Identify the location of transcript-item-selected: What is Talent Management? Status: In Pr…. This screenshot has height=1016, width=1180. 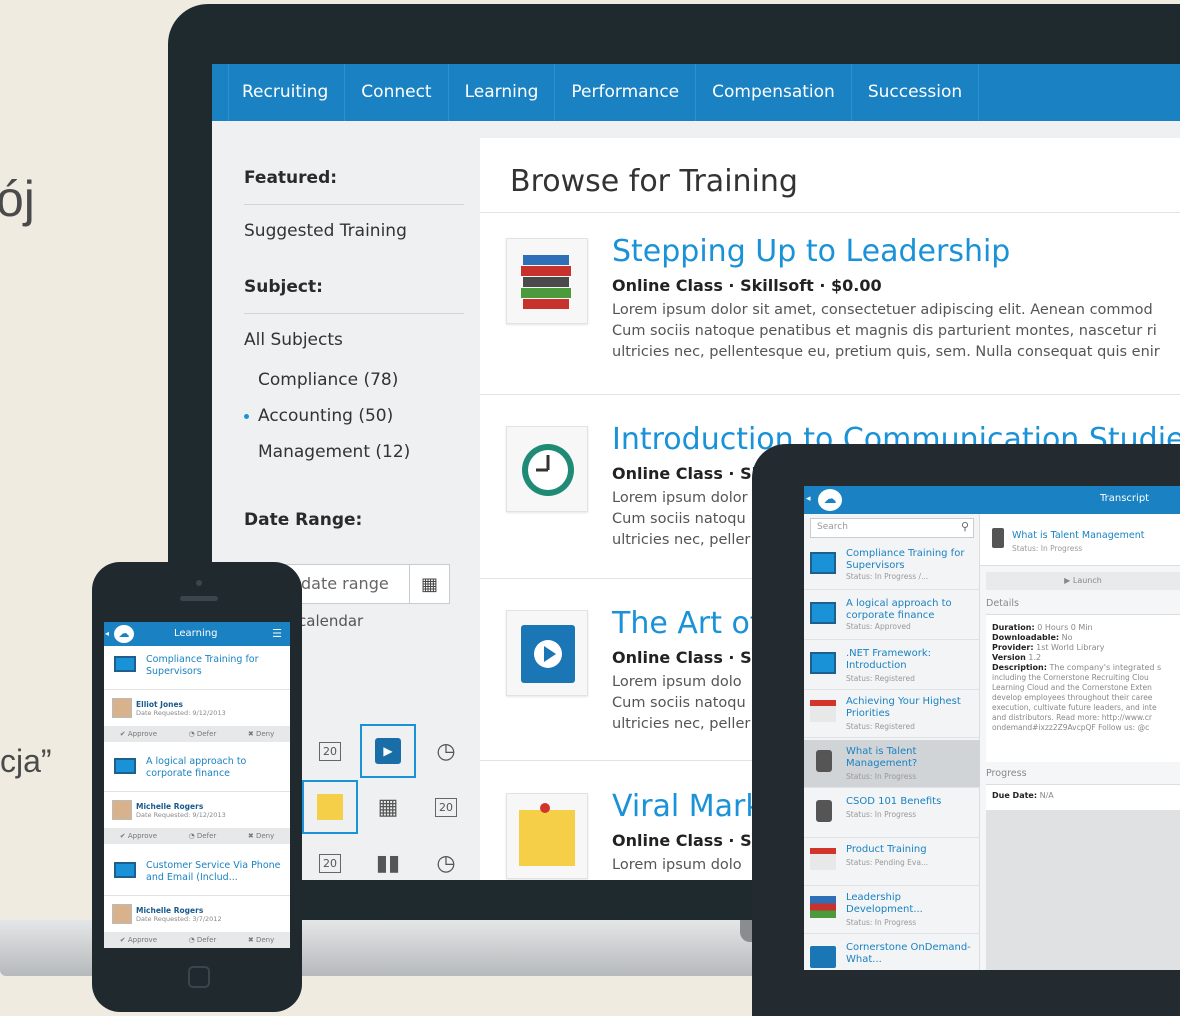
(892, 764).